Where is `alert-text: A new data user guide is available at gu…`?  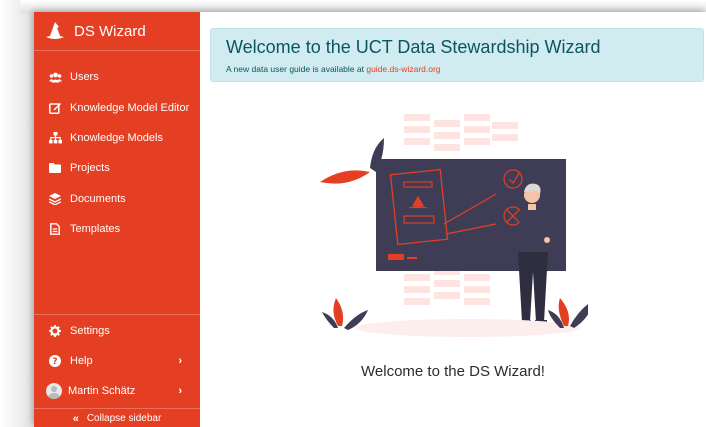 alert-text: A new data user guide is available at gu… is located at coordinates (333, 69).